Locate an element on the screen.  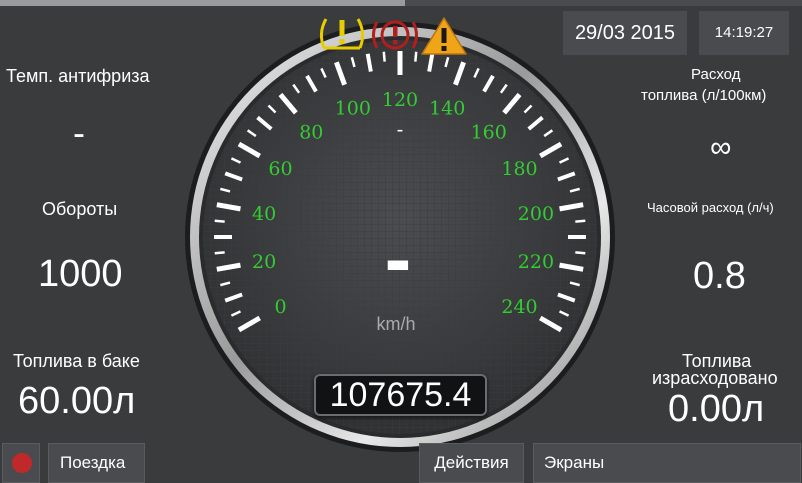
screens-button: Экраны is located at coordinates (667, 463).